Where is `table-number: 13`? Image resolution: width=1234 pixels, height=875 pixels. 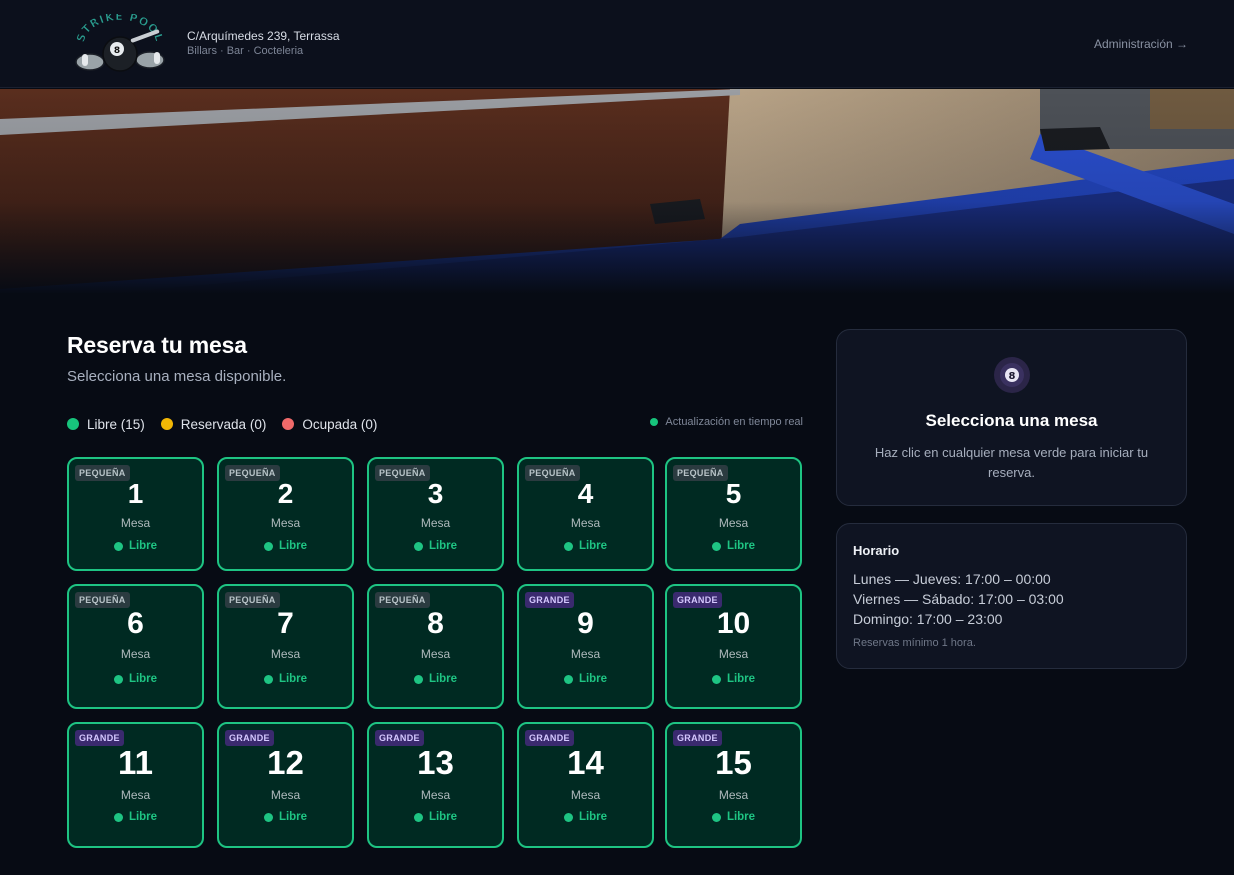
table-number: 13 is located at coordinates (435, 762).